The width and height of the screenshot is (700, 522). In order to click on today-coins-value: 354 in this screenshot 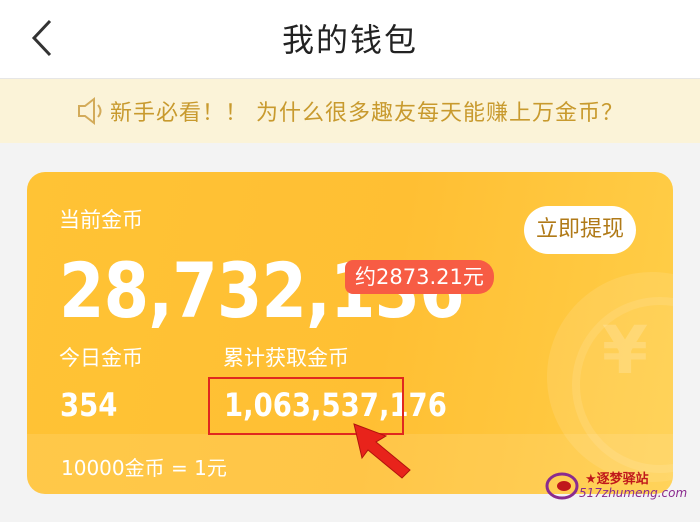, I will do `click(89, 405)`.